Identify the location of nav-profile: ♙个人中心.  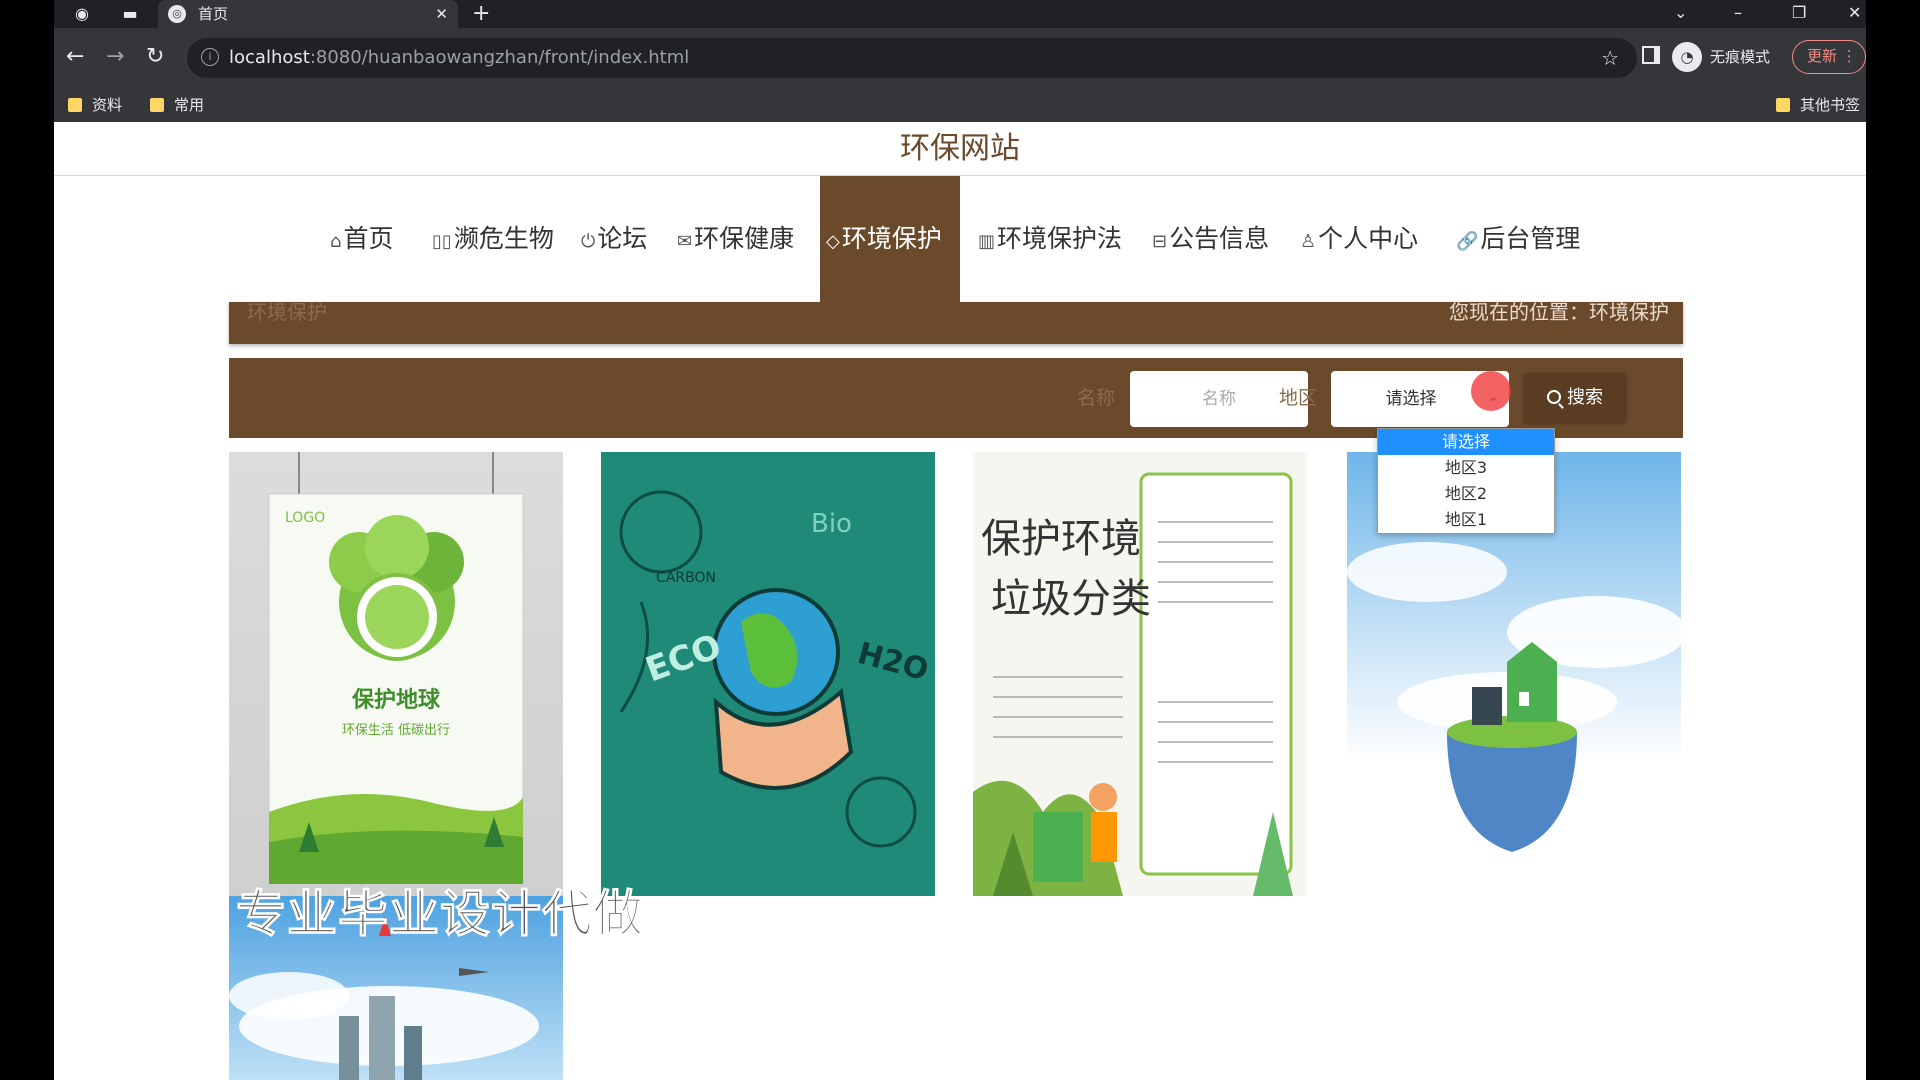
(1359, 239).